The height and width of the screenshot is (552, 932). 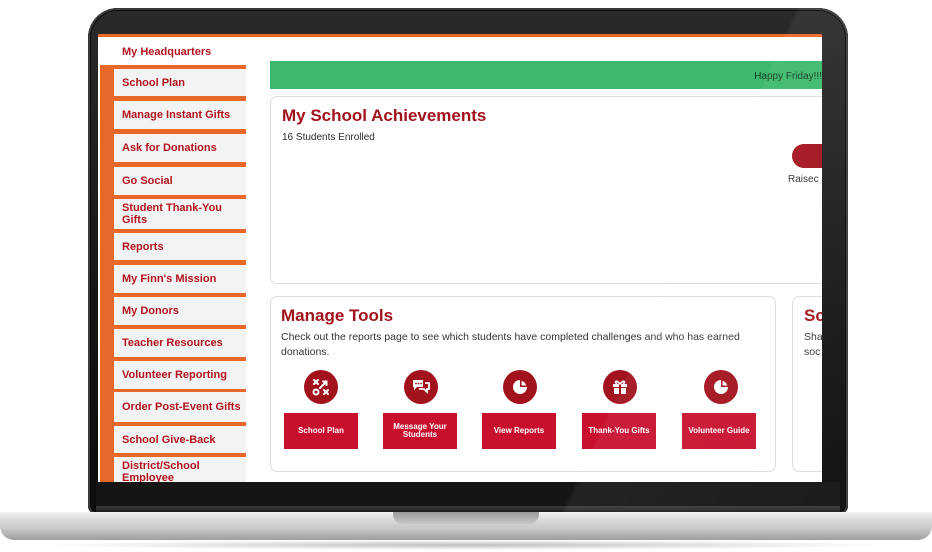 I want to click on students-enrolled: 16 Students Enrolled, so click(x=328, y=137).